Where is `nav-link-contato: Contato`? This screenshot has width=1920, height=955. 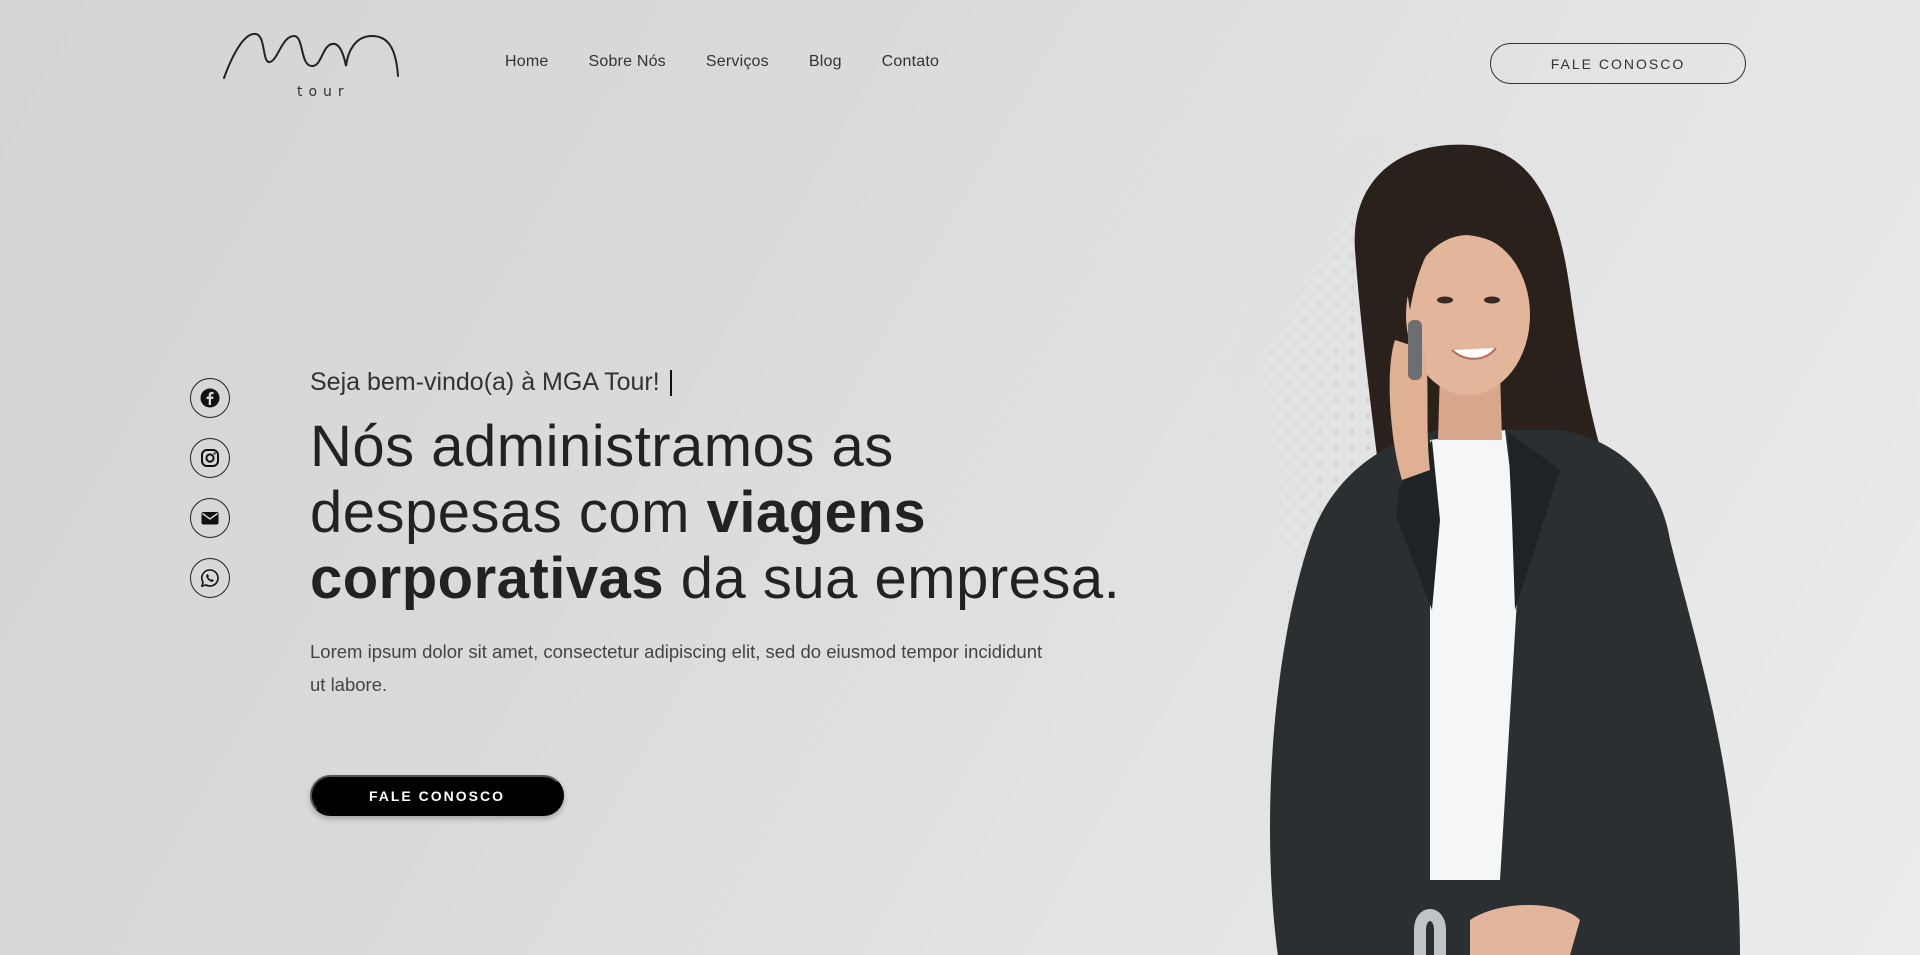 nav-link-contato: Contato is located at coordinates (910, 62).